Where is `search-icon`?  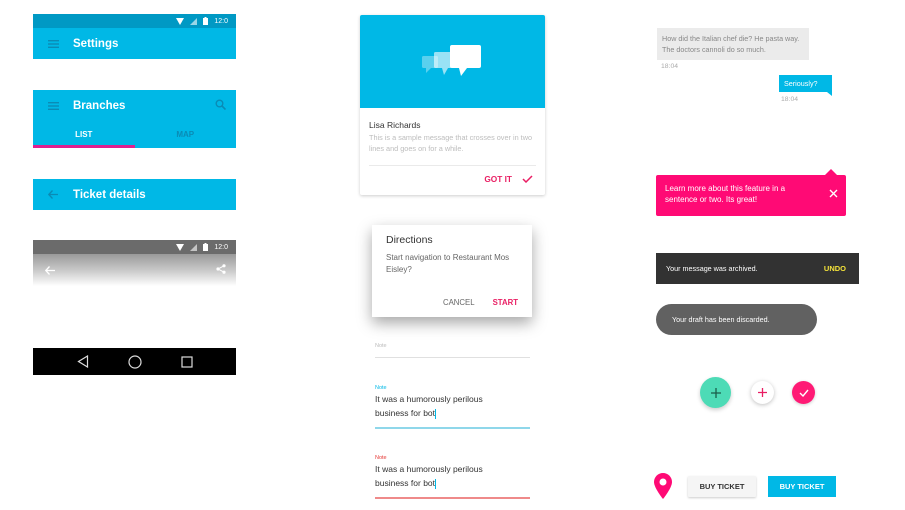 search-icon is located at coordinates (221, 106).